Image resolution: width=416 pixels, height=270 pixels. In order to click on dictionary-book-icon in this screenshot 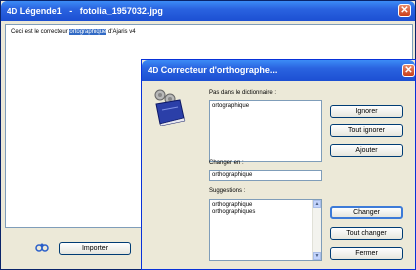, I will do `click(170, 107)`.